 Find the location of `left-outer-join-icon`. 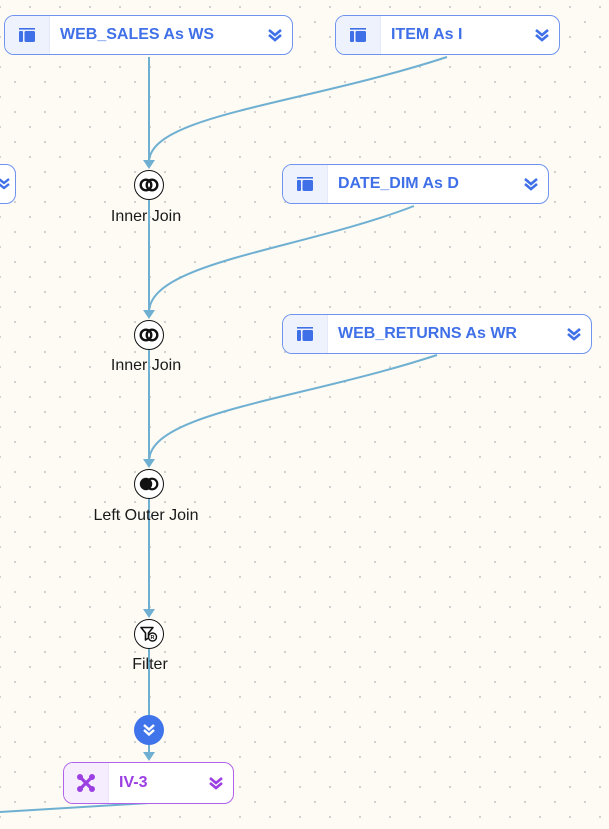

left-outer-join-icon is located at coordinates (149, 484).